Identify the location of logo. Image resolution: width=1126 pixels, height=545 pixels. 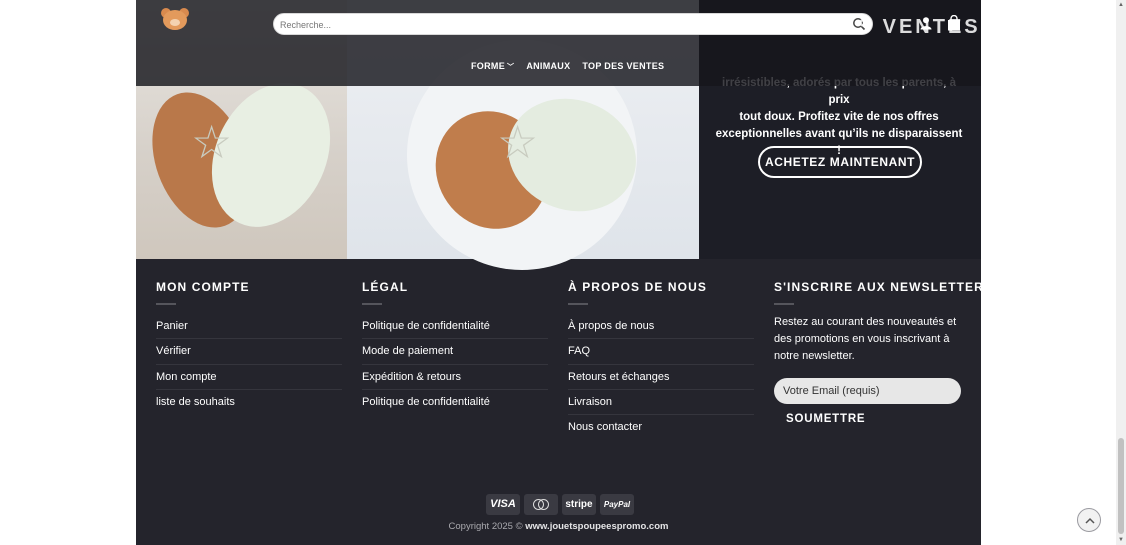
(175, 24).